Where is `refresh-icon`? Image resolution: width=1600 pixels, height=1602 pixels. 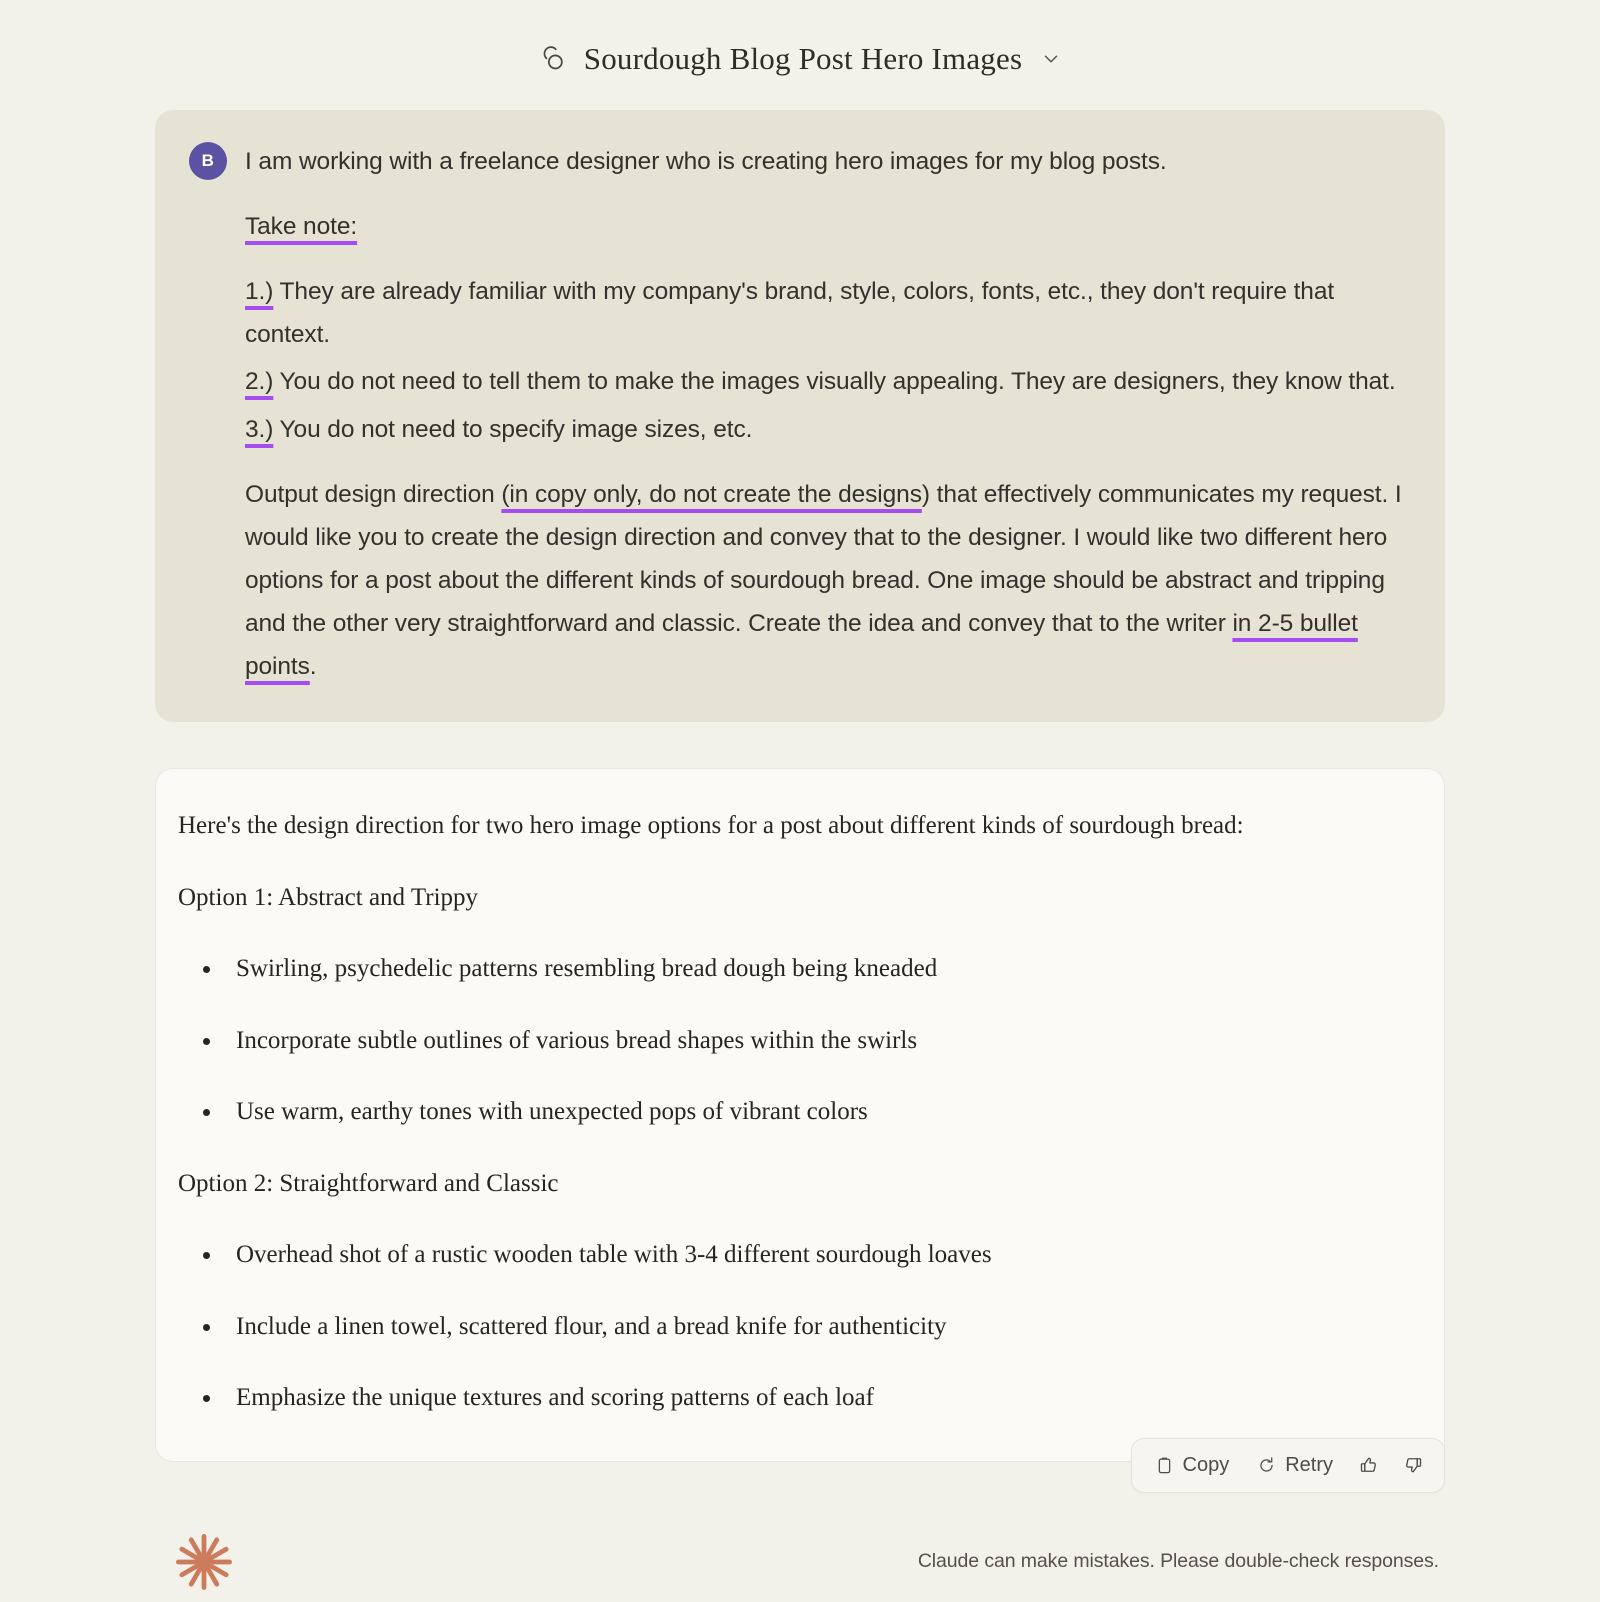
refresh-icon is located at coordinates (1266, 1465).